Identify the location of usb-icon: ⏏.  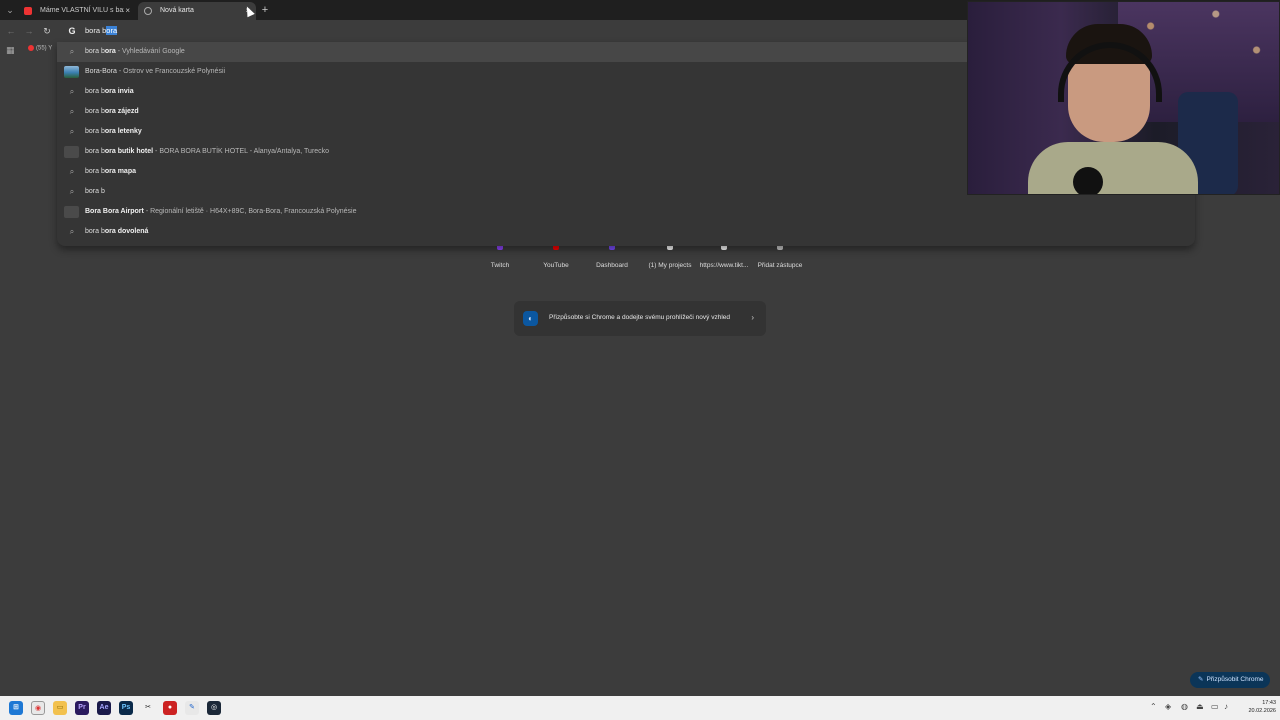
(1200, 706).